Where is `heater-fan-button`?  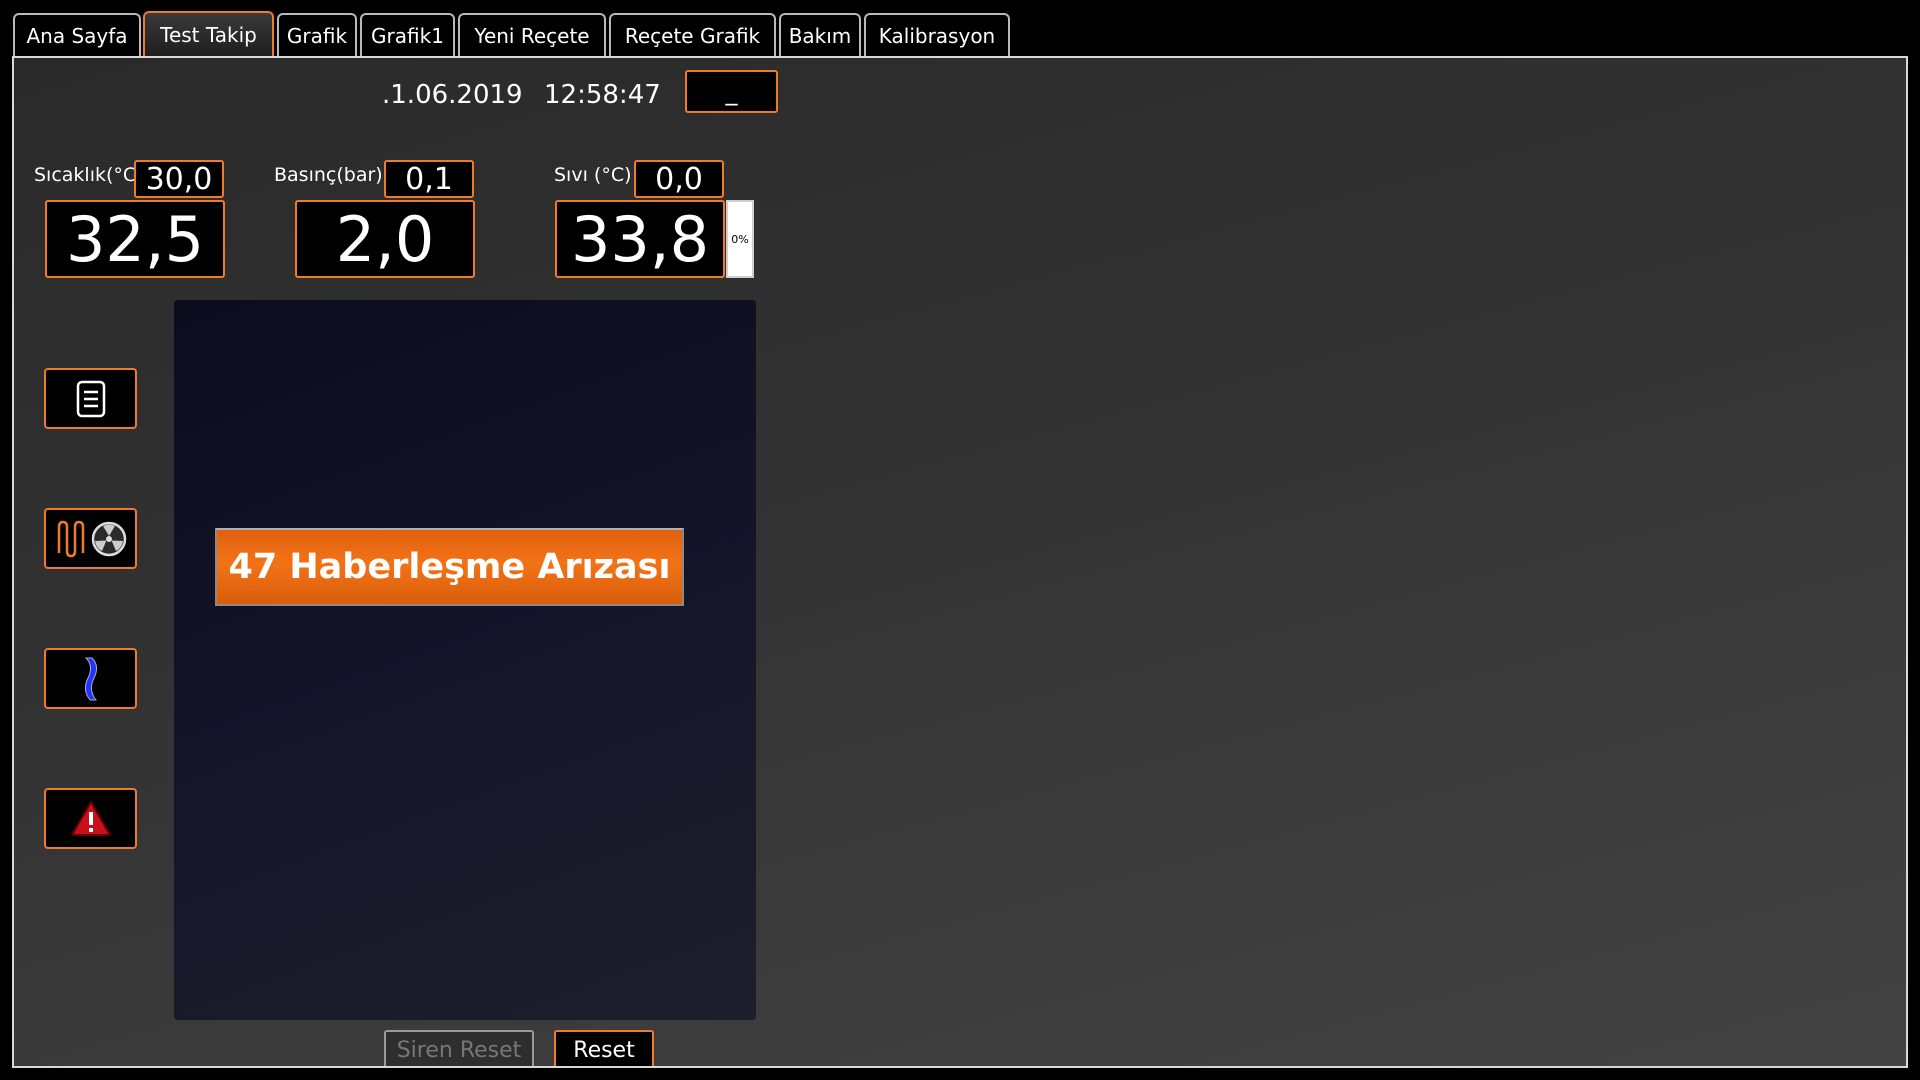
heater-fan-button is located at coordinates (90, 538).